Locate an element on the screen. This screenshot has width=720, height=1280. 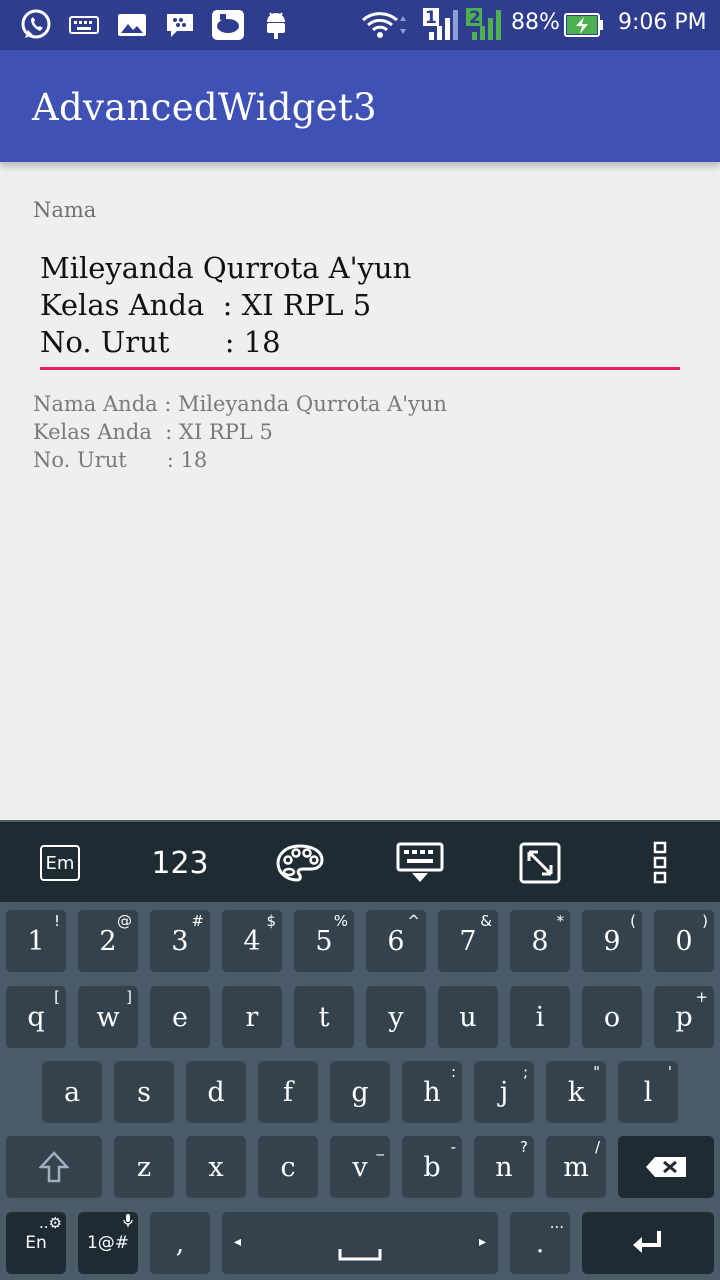
enter-key is located at coordinates (648, 1243).